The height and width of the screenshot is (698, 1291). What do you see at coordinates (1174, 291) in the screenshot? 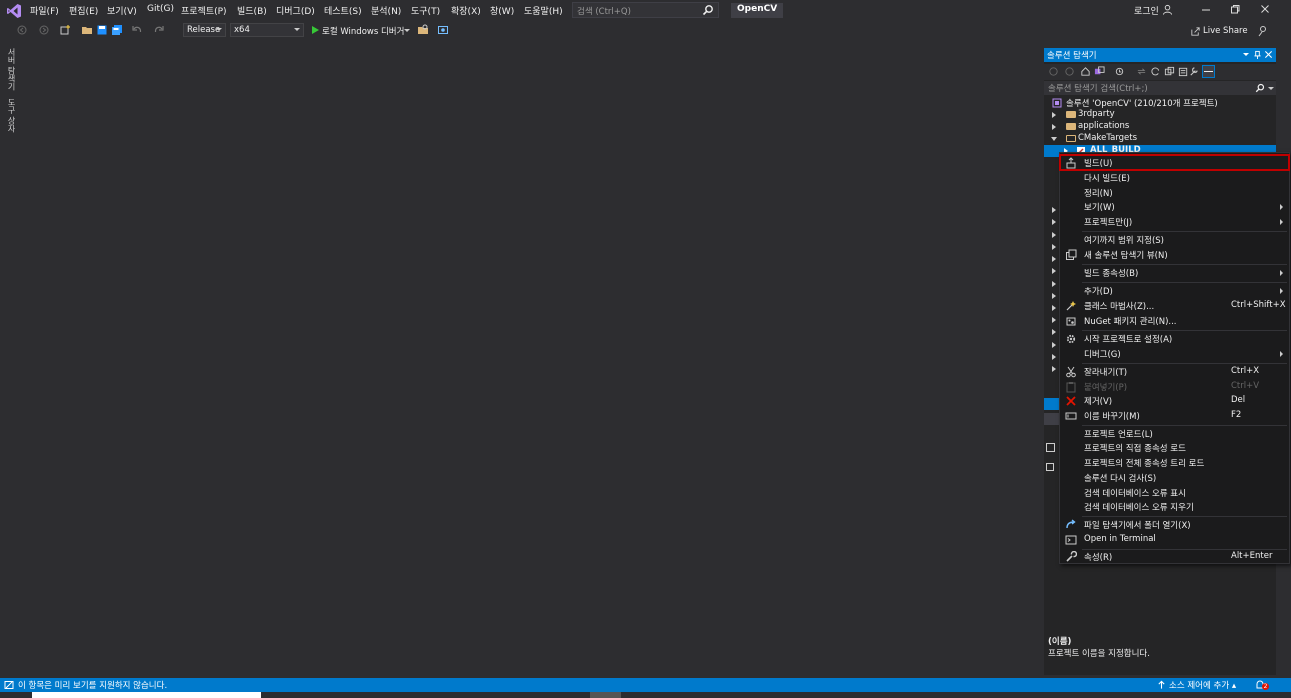
I see `menu-item-add: 추가(D)` at bounding box center [1174, 291].